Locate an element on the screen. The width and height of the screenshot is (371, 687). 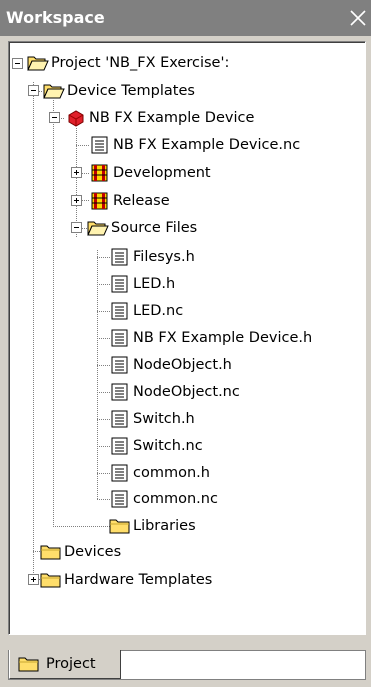
tree-item-libraries: Libraries is located at coordinates (152, 526).